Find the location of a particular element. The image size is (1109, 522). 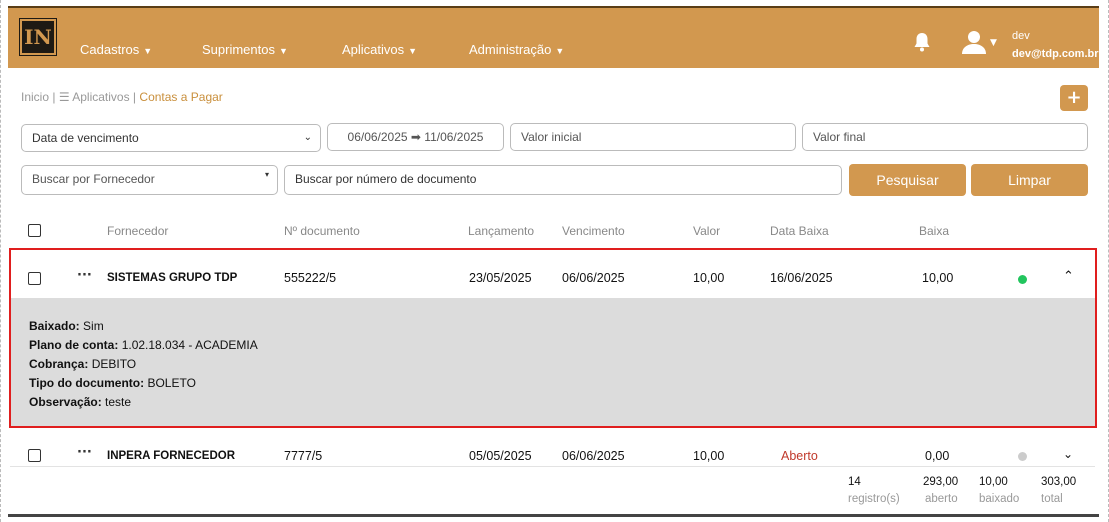

header-documento: Nº documento is located at coordinates (322, 231).